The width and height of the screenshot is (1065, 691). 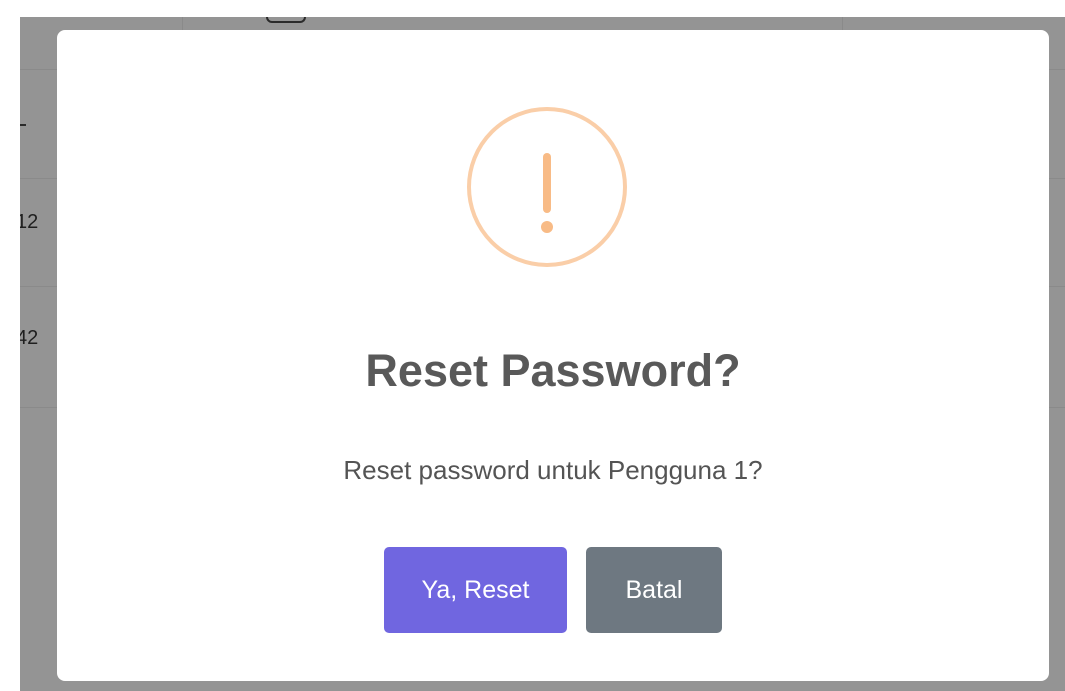 I want to click on cancel-button: Batal, so click(x=654, y=590).